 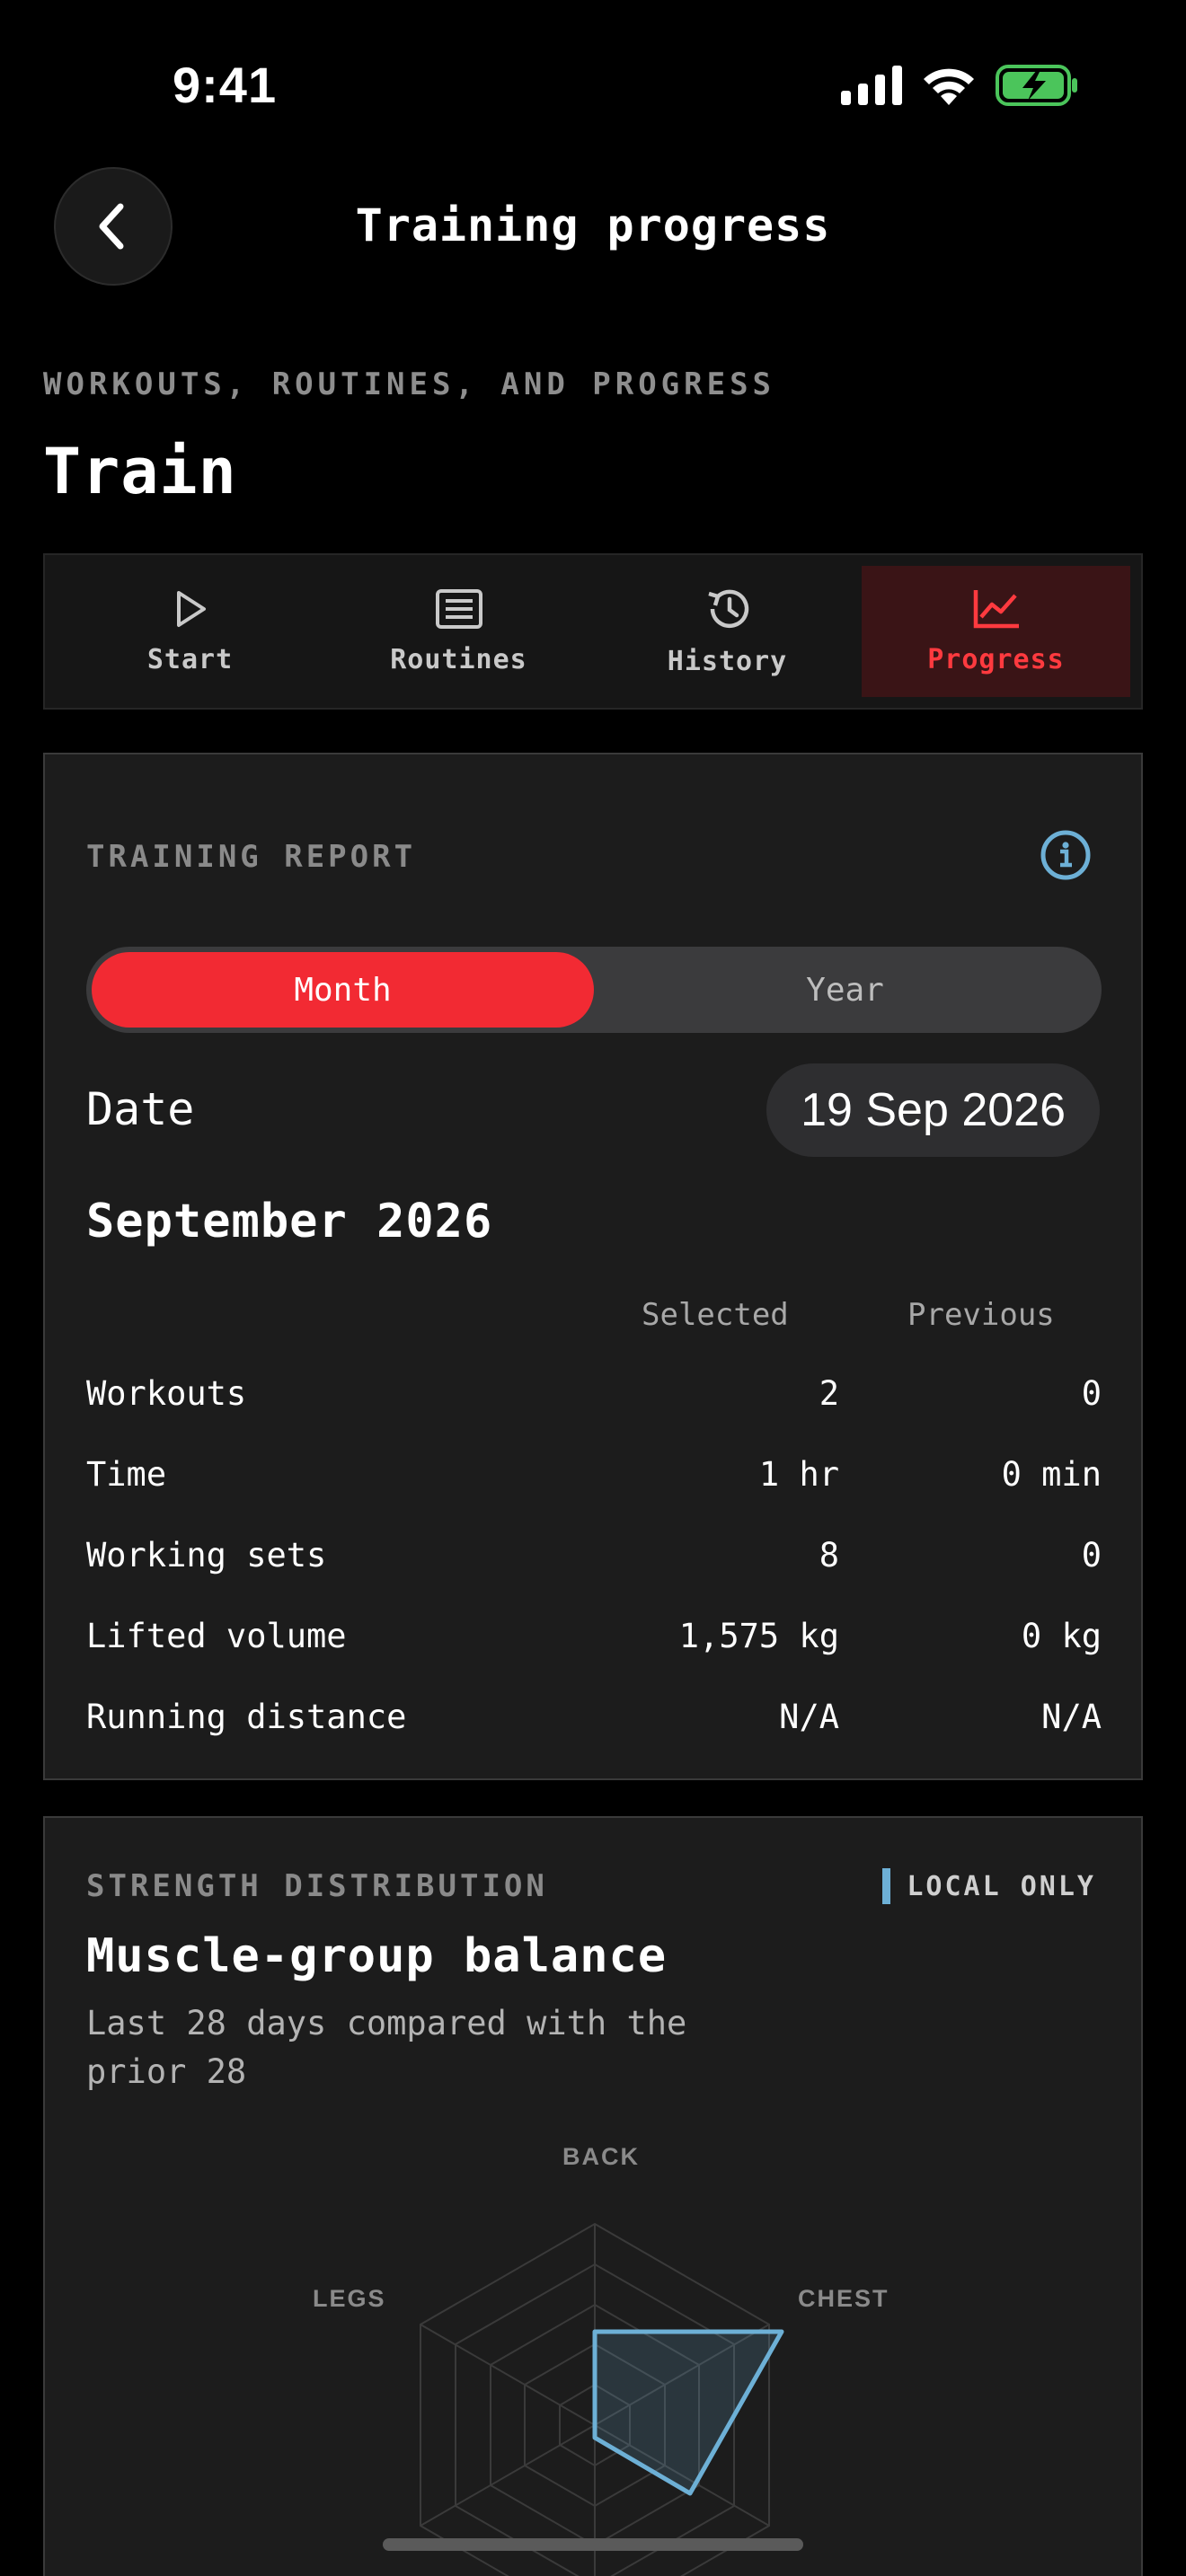 I want to click on play-icon, so click(x=191, y=608).